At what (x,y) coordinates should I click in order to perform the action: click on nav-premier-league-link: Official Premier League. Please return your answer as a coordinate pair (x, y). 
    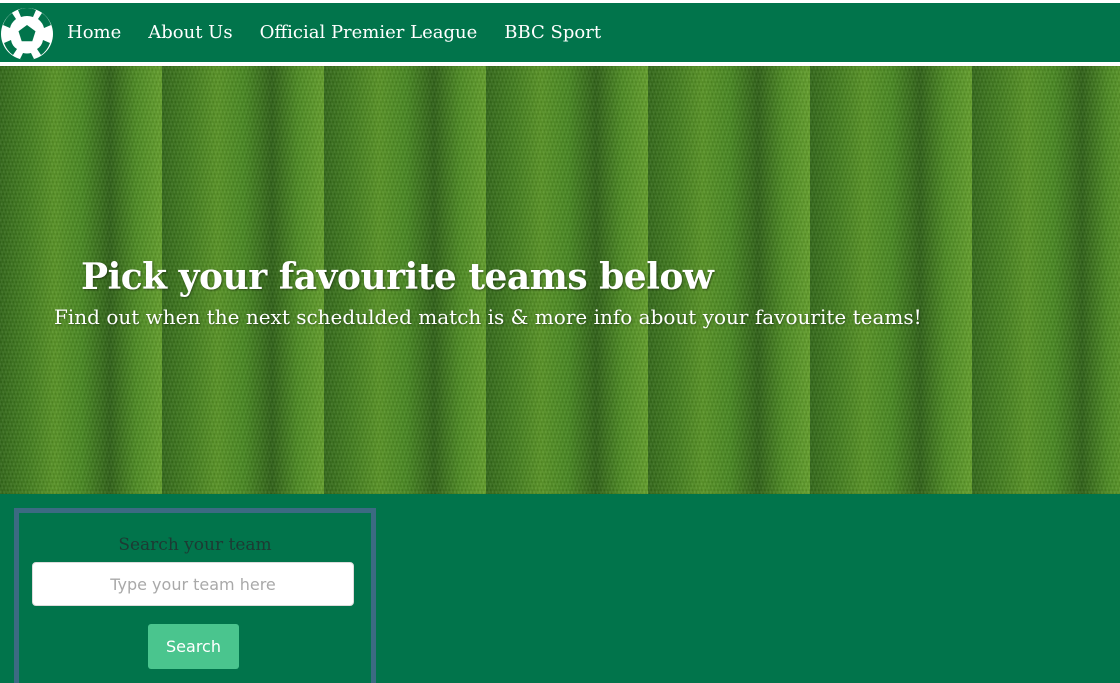
    Looking at the image, I should click on (369, 32).